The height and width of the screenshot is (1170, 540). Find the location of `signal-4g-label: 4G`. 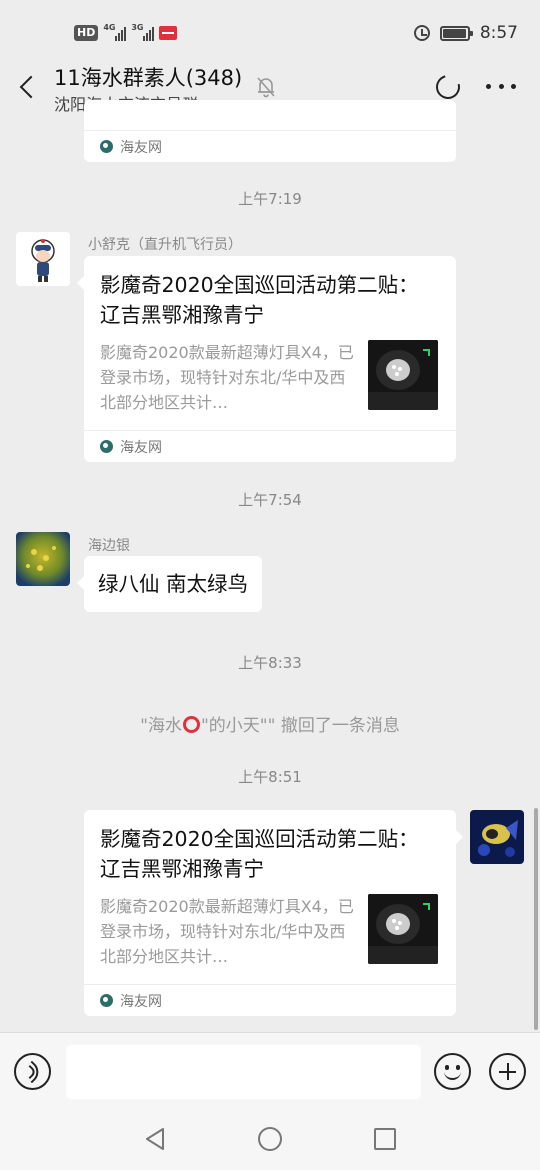

signal-4g-label: 4G is located at coordinates (109, 27).